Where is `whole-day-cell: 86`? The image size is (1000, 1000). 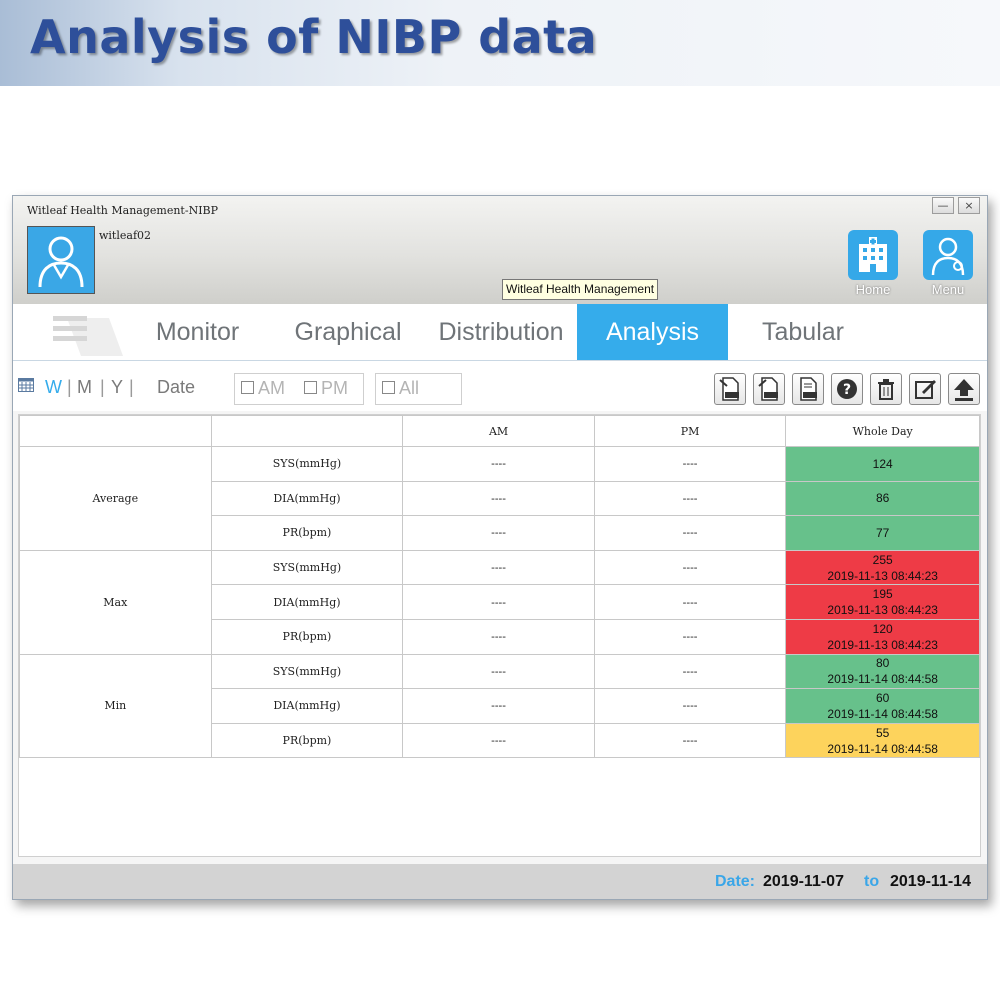 whole-day-cell: 86 is located at coordinates (882, 498).